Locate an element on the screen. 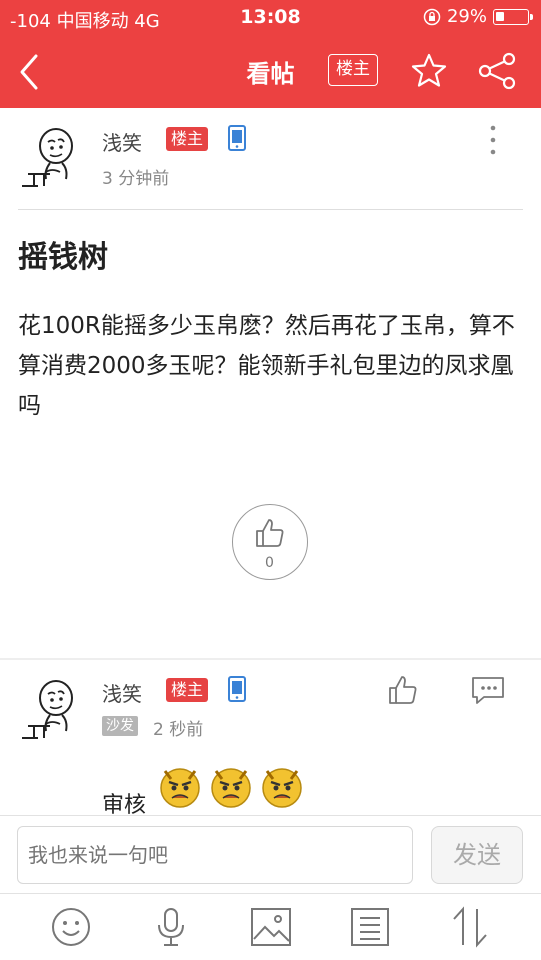 Image resolution: width=541 pixels, height=960 pixels. image-icon is located at coordinates (271, 927).